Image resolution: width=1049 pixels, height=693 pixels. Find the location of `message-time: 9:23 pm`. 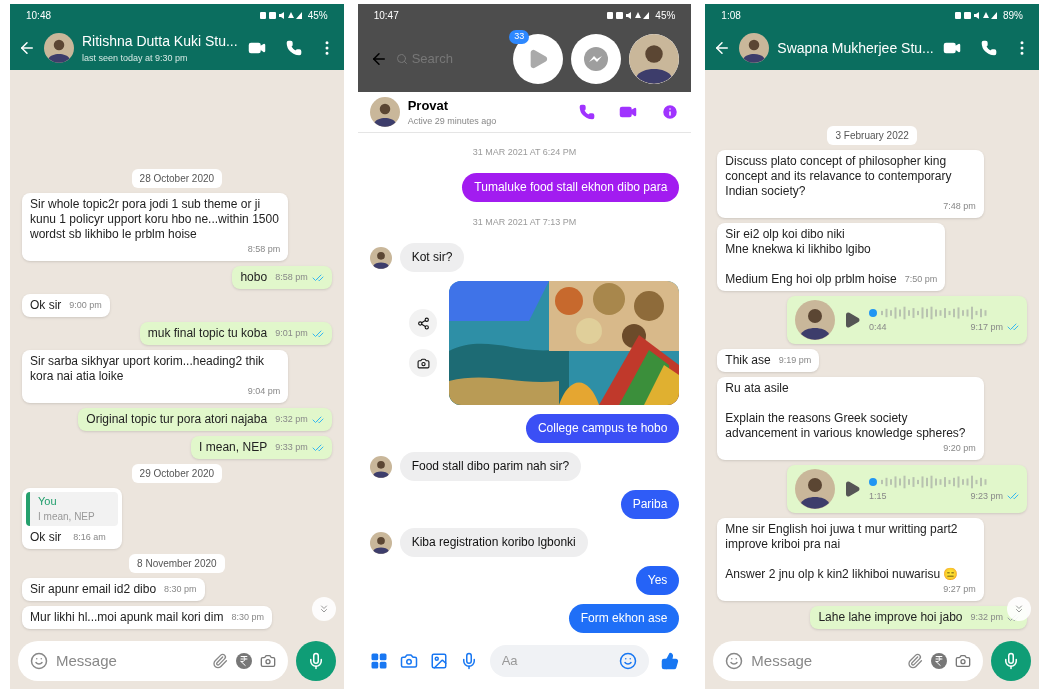

message-time: 9:23 pm is located at coordinates (986, 496).